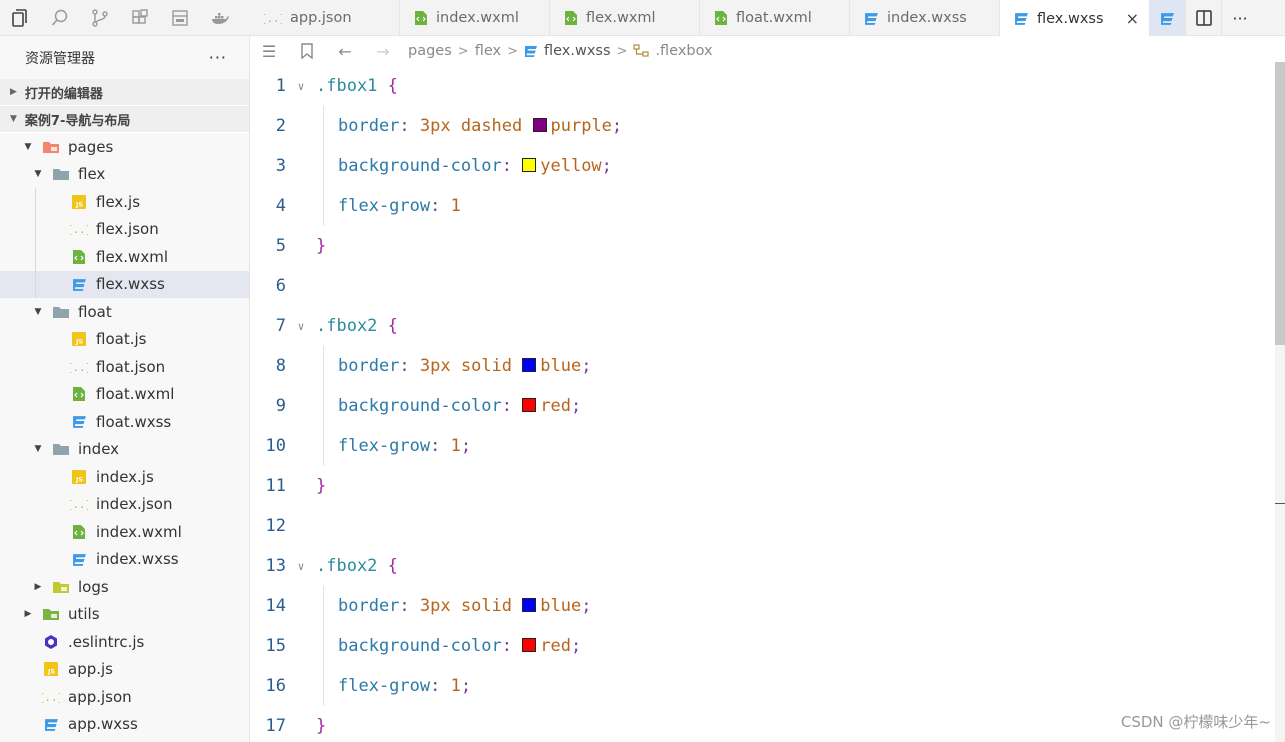 The height and width of the screenshot is (742, 1285). Describe the element at coordinates (762, 566) in the screenshot. I see `code-line: 13 ∨ .fbox2 {` at that location.